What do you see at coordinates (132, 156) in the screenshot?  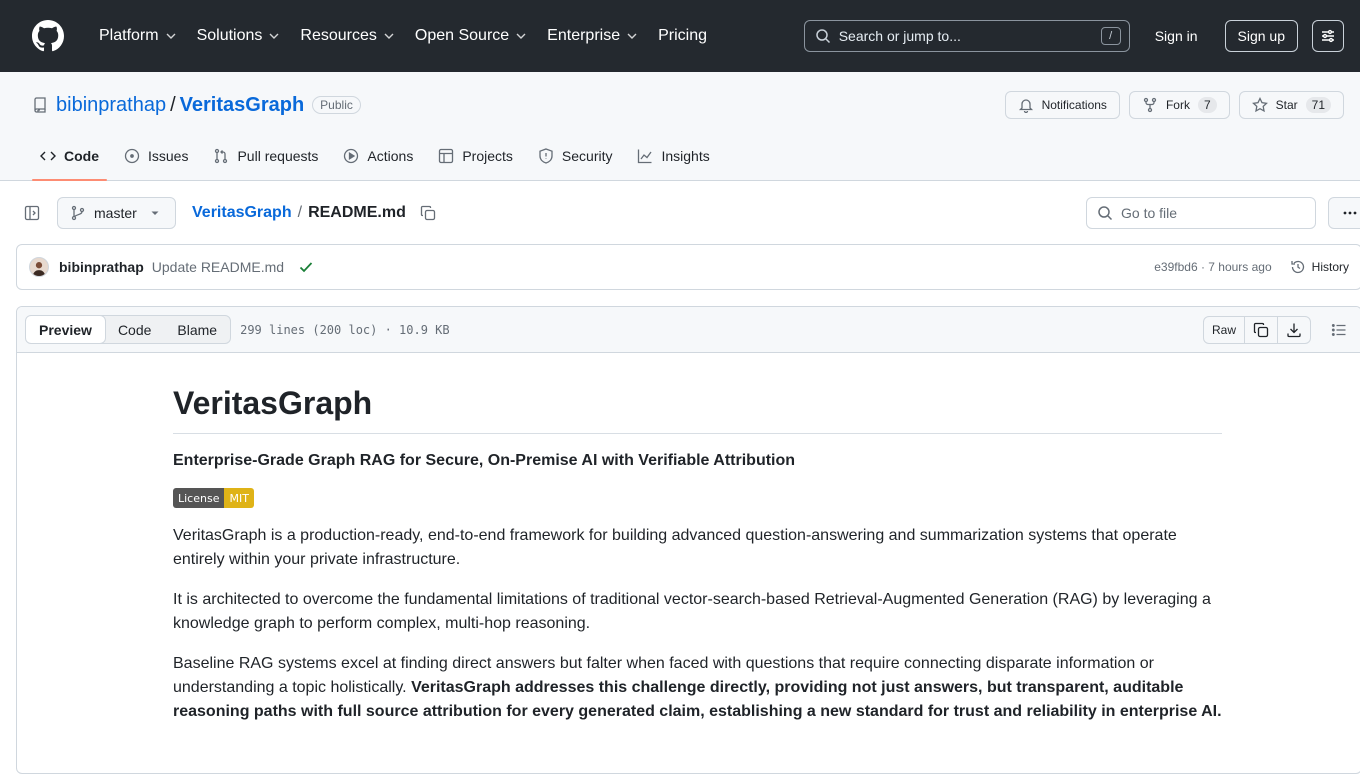 I see `issue-icon` at bounding box center [132, 156].